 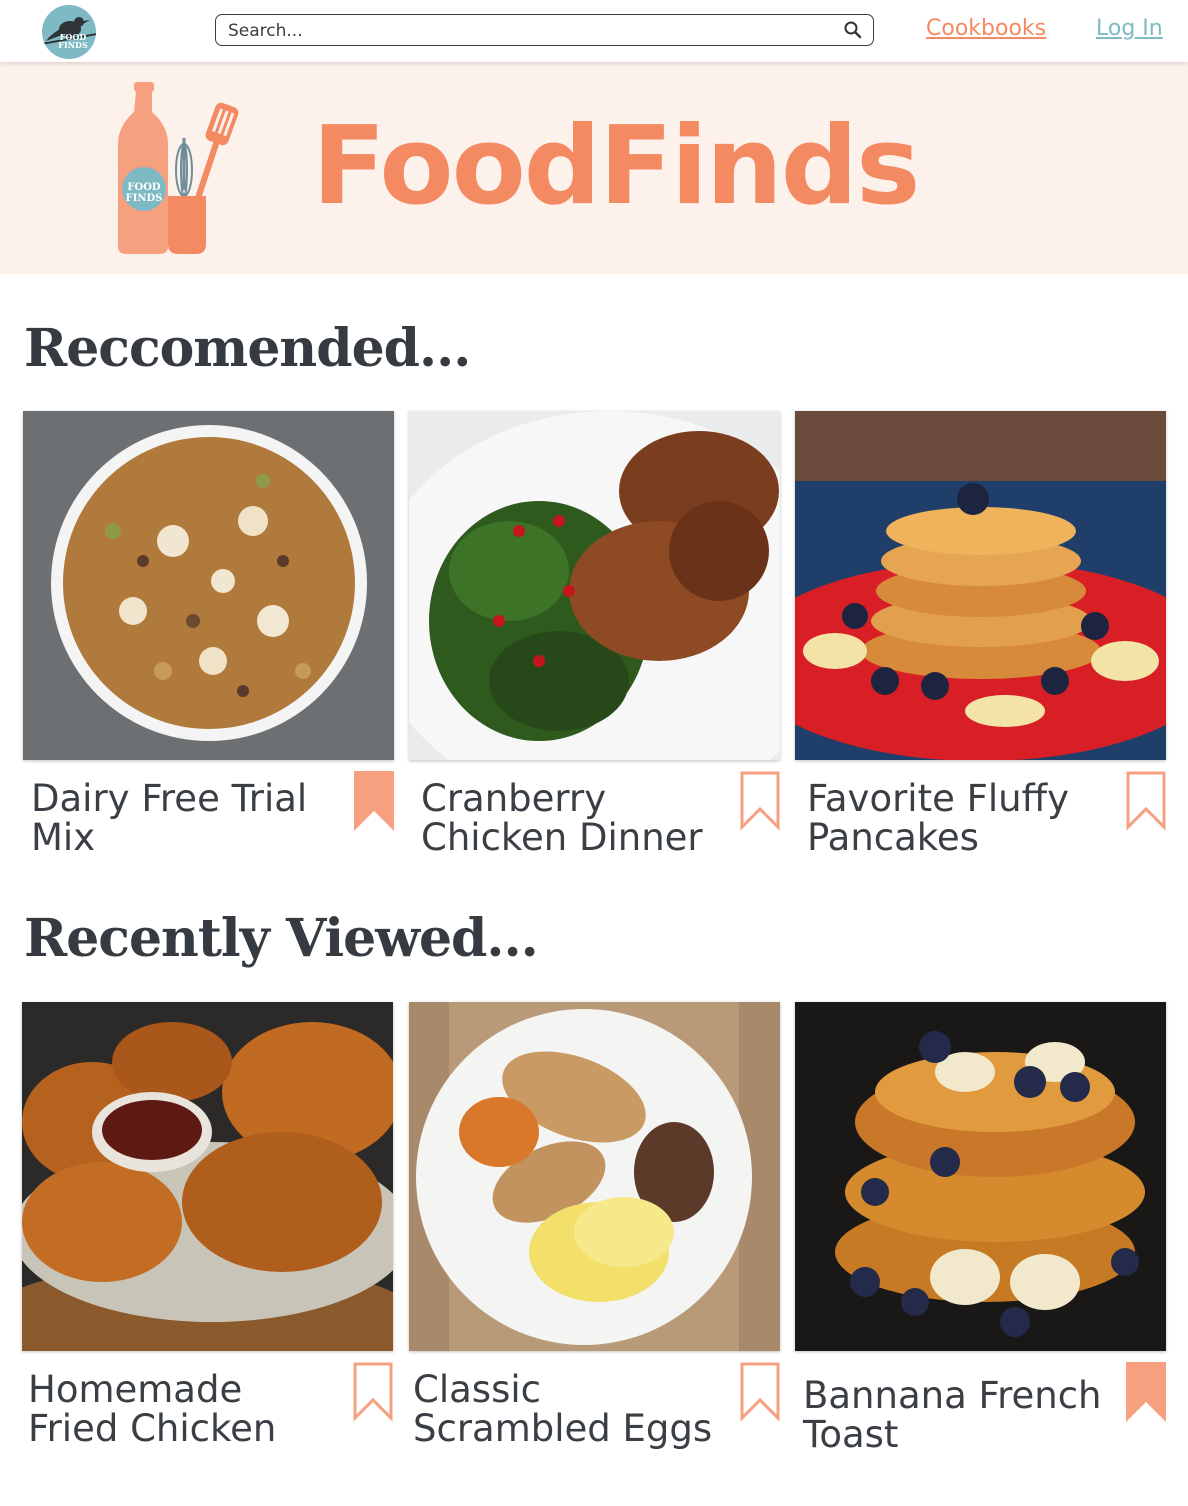 What do you see at coordinates (1129, 28) in the screenshot?
I see `login-link: Log In` at bounding box center [1129, 28].